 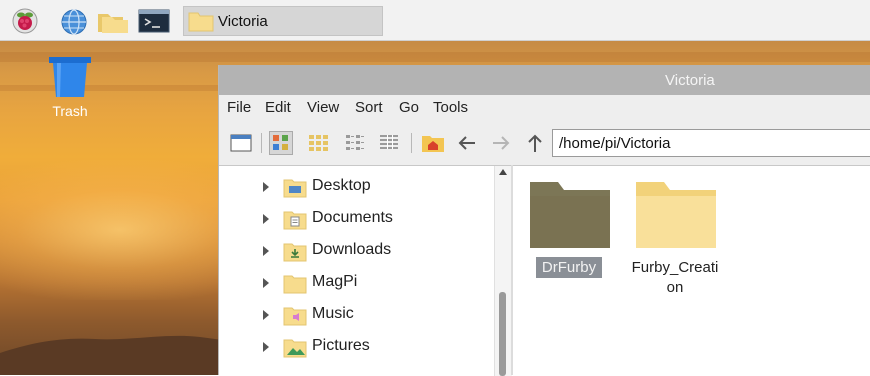 I want to click on window-titlebar: Victoria, so click(x=544, y=80).